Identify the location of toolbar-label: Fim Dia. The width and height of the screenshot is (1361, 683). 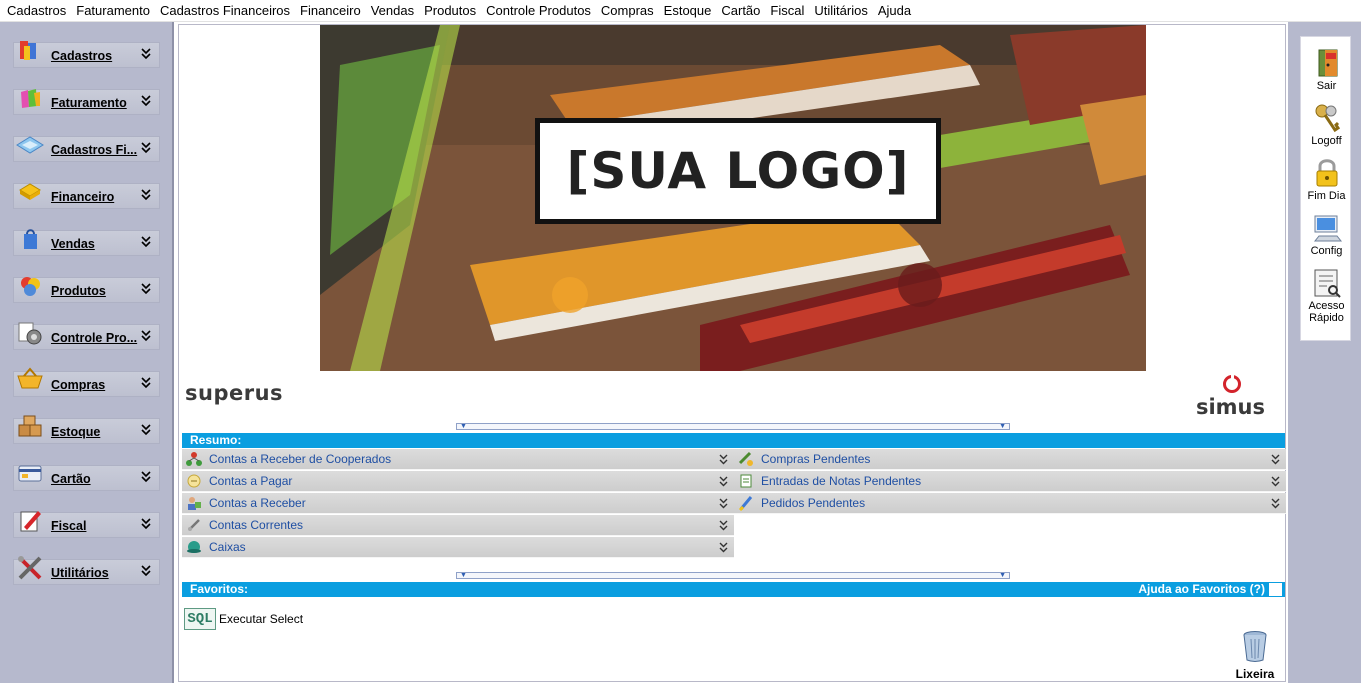
(1326, 196).